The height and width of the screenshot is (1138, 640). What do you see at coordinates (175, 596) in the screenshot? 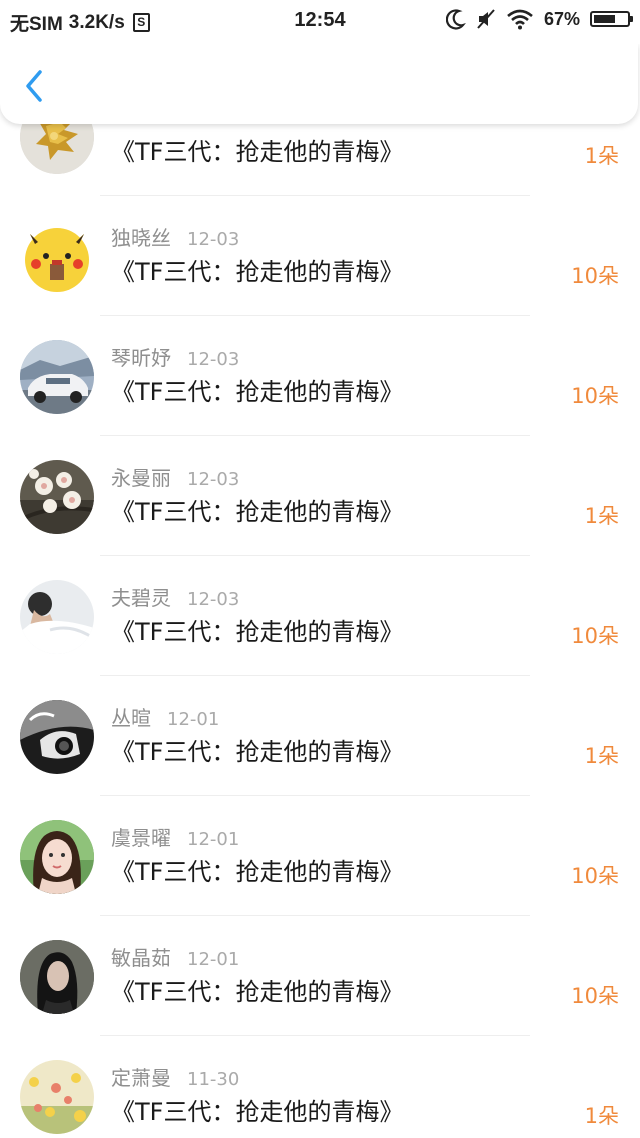
I see `item-meta: 夫碧灵 12-03` at bounding box center [175, 596].